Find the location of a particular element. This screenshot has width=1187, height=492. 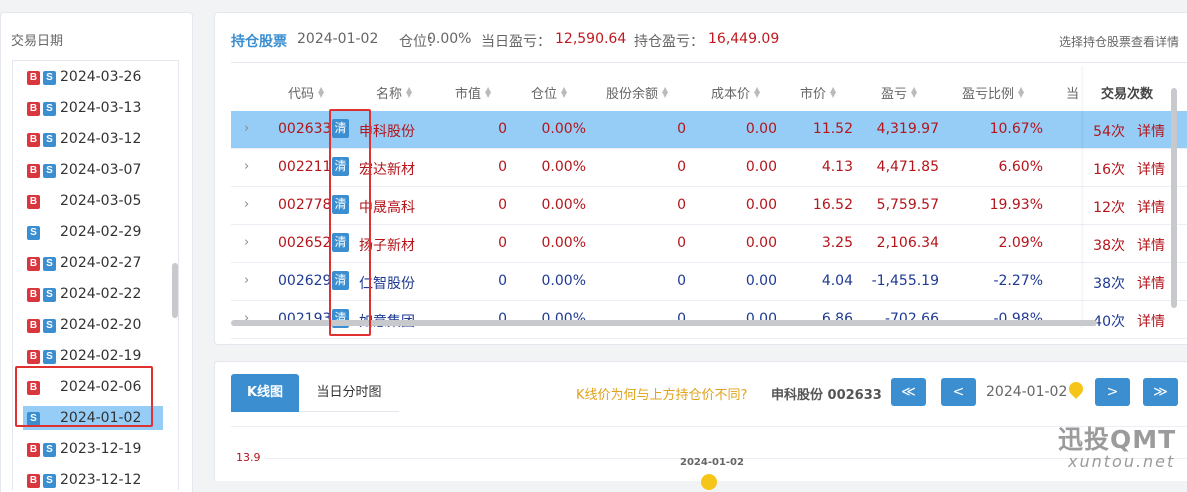

date-list-item: S 2024-02-29 is located at coordinates (89, 232).